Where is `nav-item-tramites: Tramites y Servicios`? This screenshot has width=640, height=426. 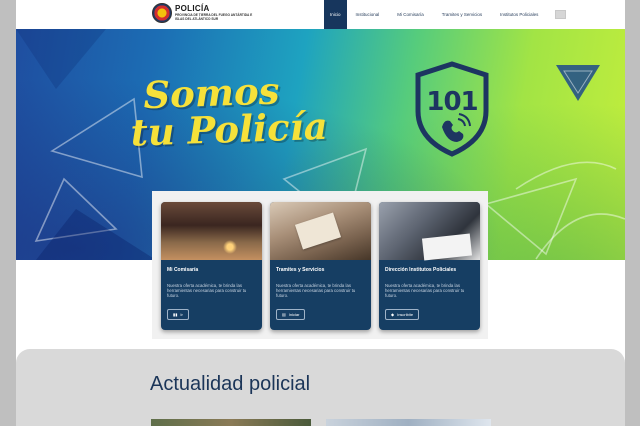
nav-item-tramites: Tramites y Servicios is located at coordinates (462, 14).